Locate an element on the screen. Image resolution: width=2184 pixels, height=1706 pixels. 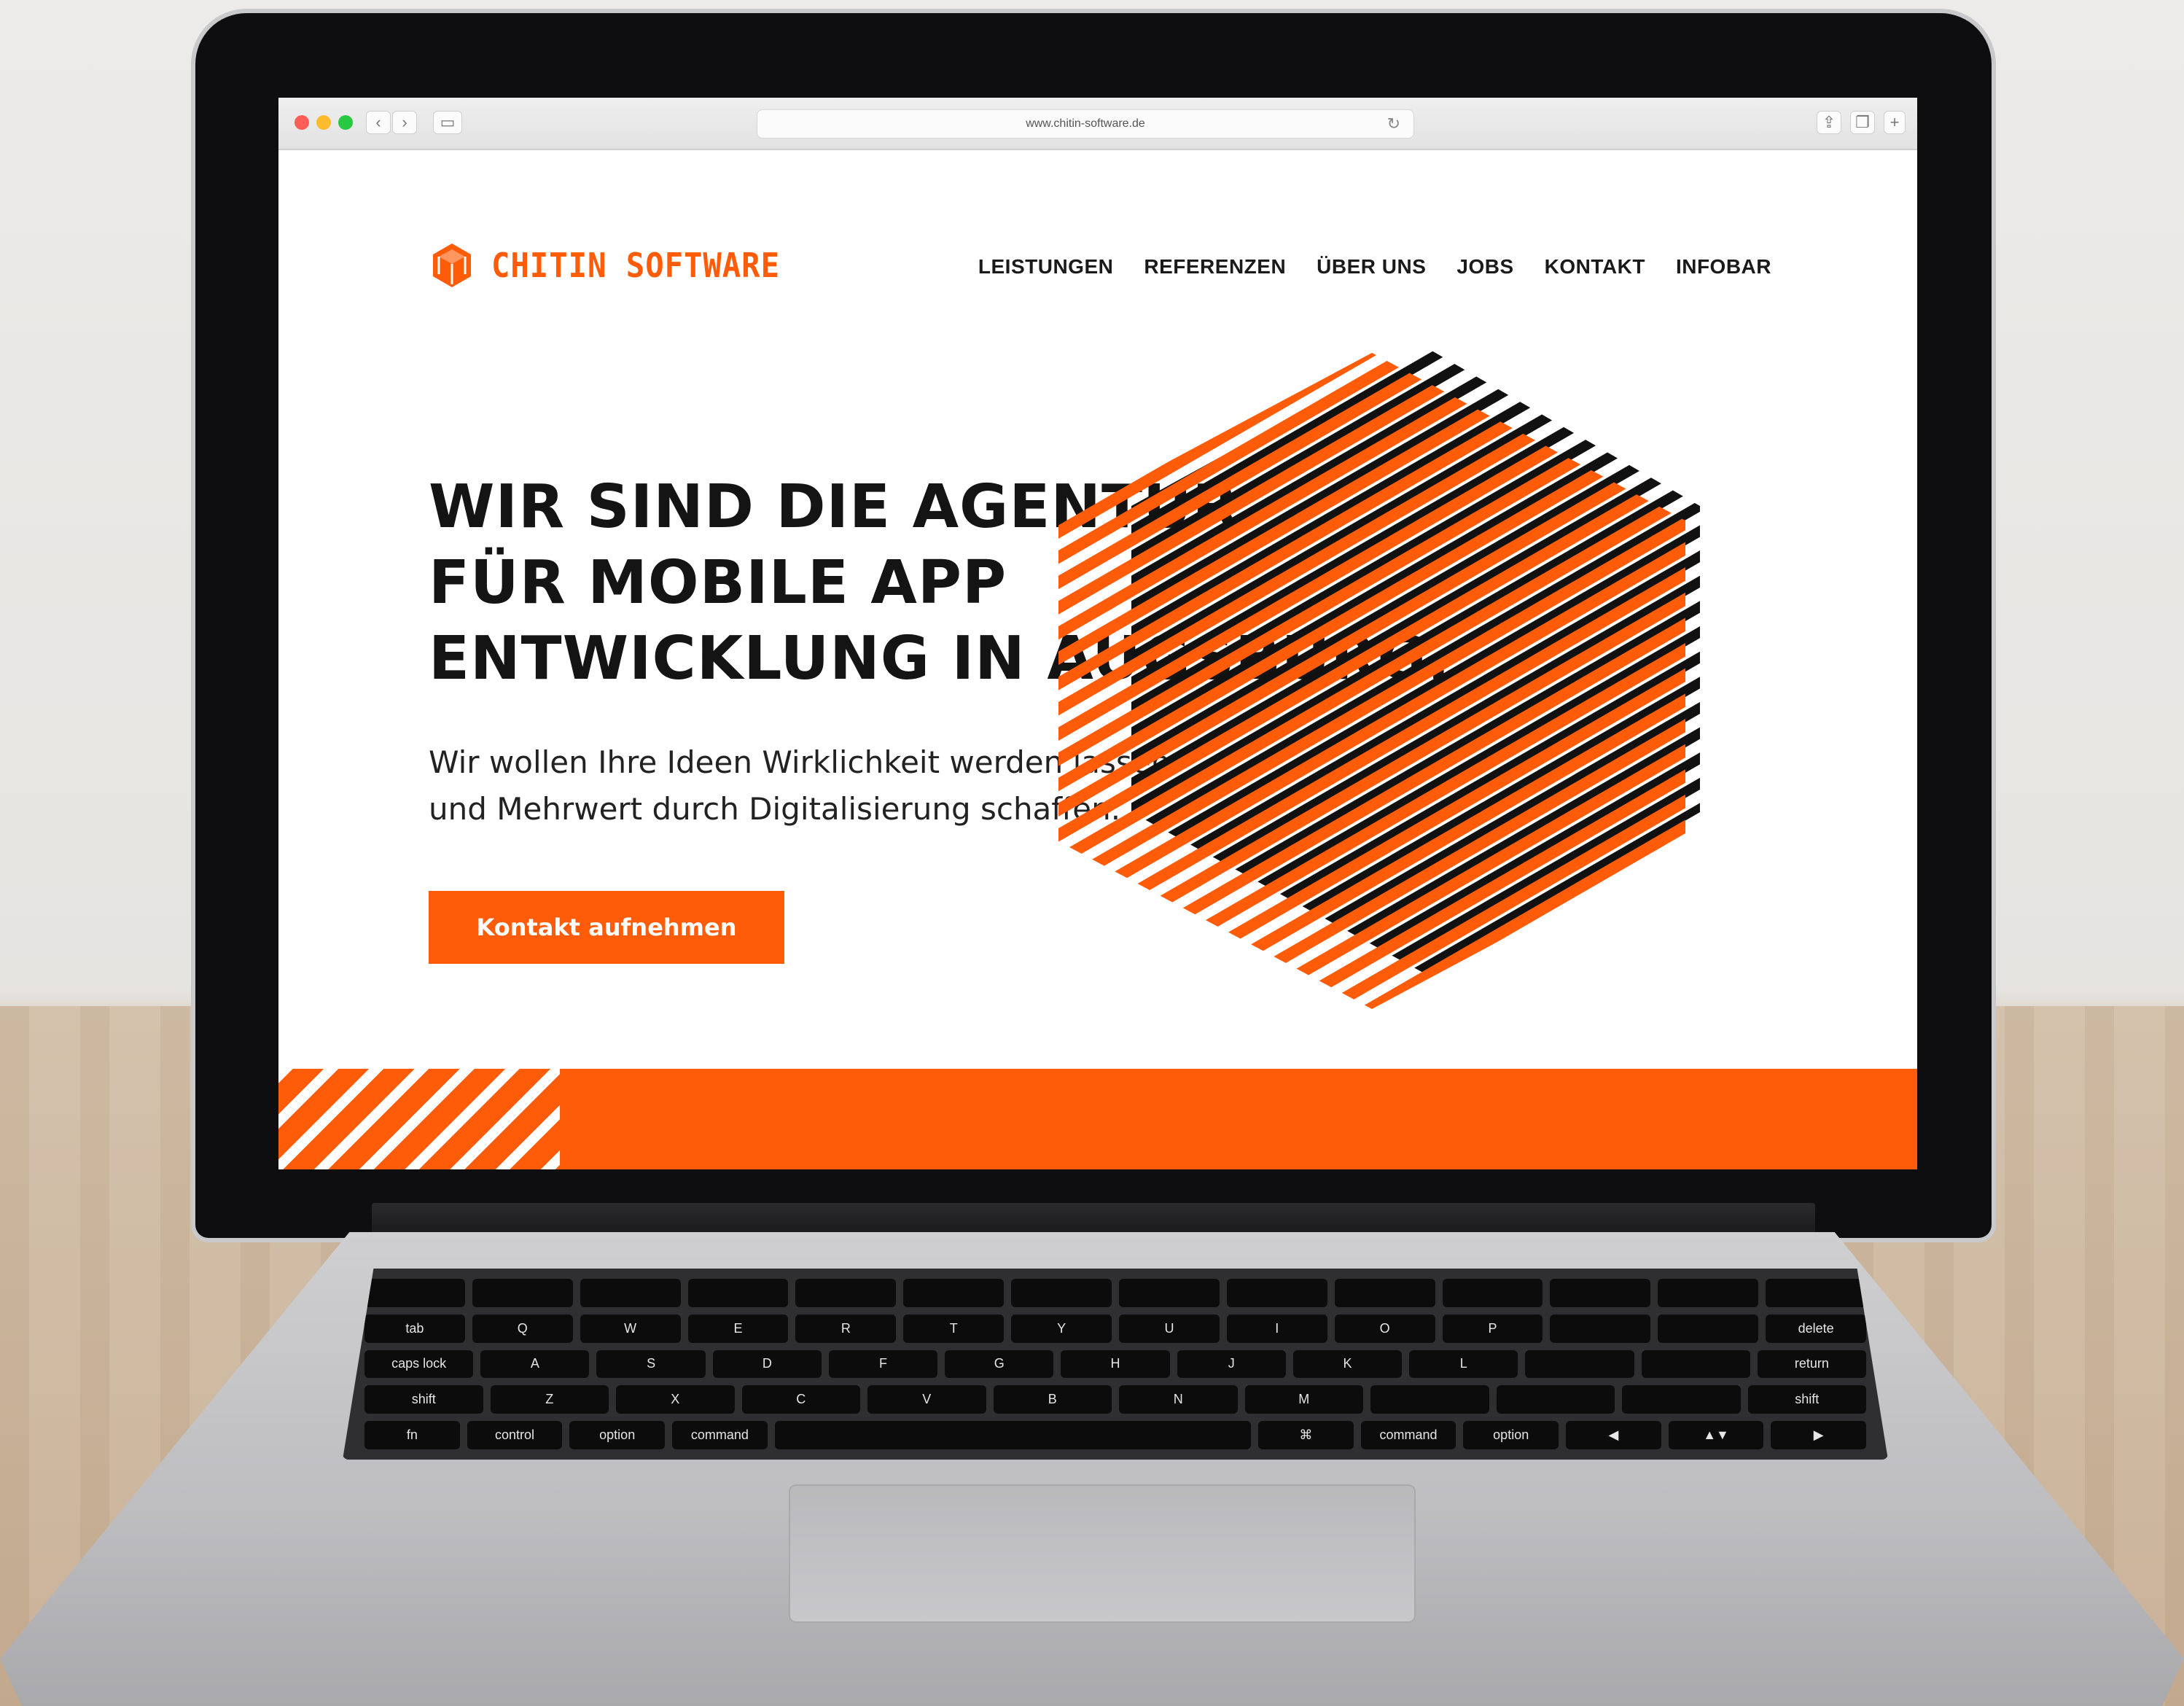
key-f: F is located at coordinates (883, 1364).